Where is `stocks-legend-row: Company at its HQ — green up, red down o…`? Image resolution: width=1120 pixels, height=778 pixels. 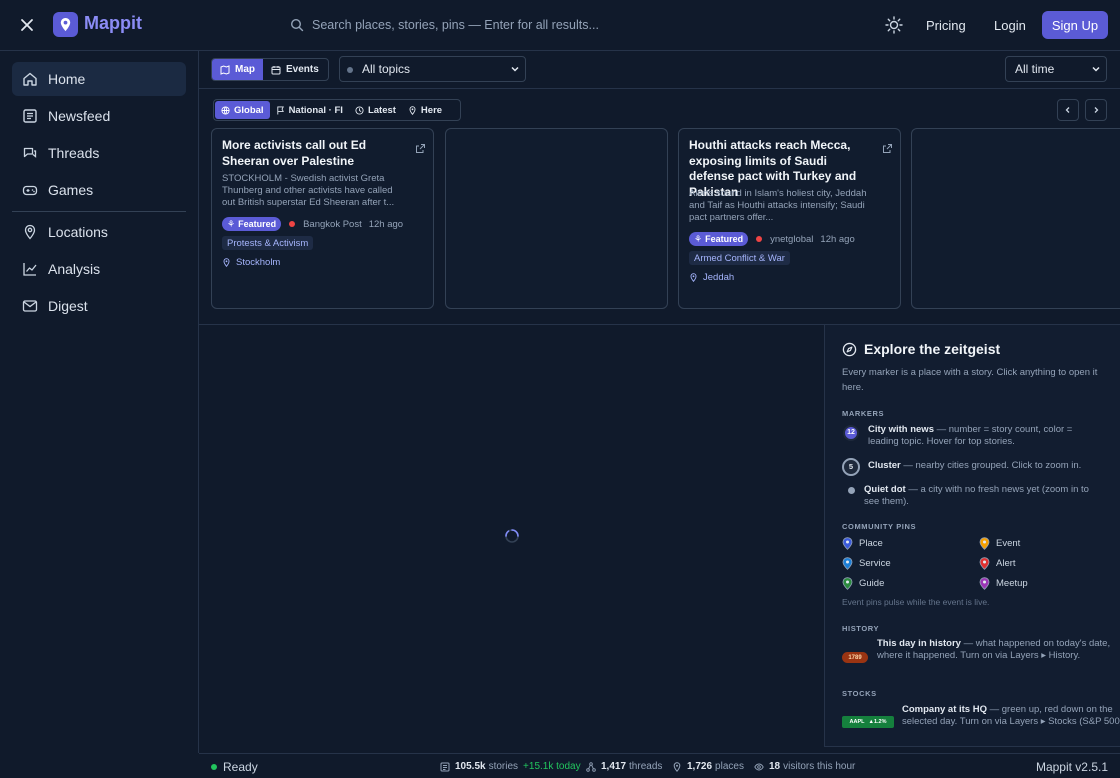
stocks-legend-row: Company at its HQ — green up, red down o… is located at coordinates (1011, 715).